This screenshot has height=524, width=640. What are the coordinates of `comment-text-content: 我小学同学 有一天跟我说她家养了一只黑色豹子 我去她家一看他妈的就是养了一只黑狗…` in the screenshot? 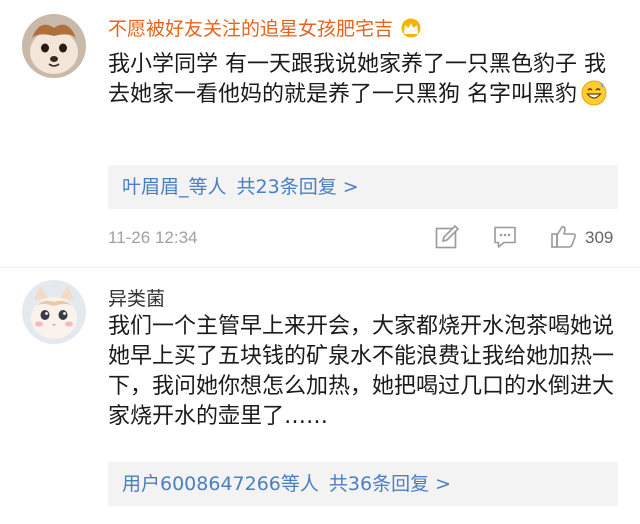 It's located at (357, 79).